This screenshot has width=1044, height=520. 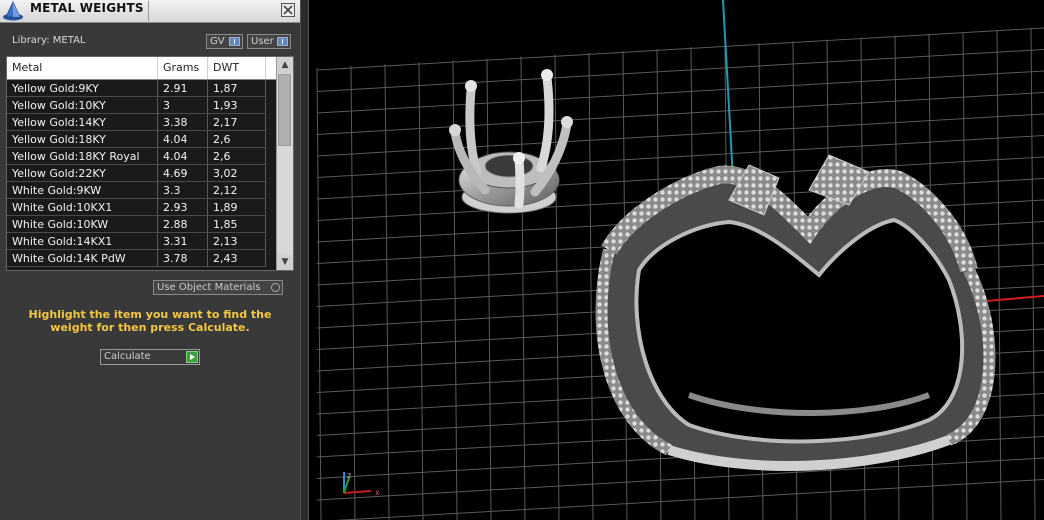 I want to click on table-row: Yellow Gold:10KY 3 1,93, so click(x=142, y=105).